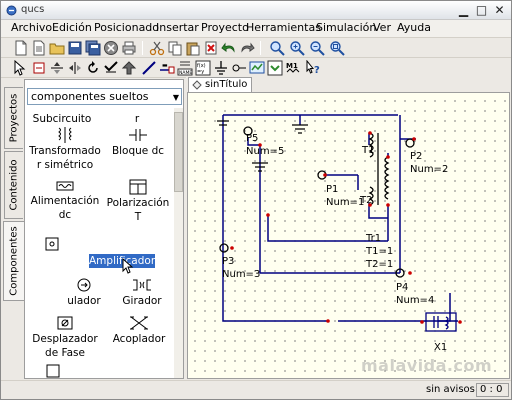 The width and height of the screenshot is (512, 400). What do you see at coordinates (142, 285) in the screenshot?
I see `gyrator-icon` at bounding box center [142, 285].